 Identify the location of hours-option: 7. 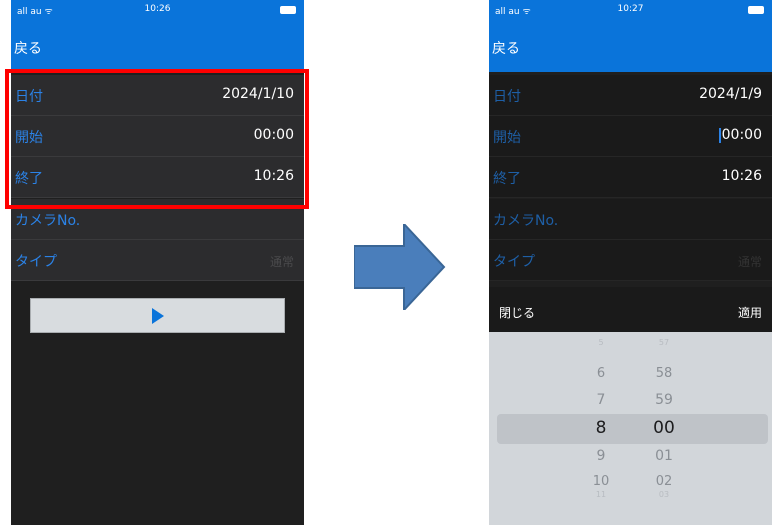
(601, 400).